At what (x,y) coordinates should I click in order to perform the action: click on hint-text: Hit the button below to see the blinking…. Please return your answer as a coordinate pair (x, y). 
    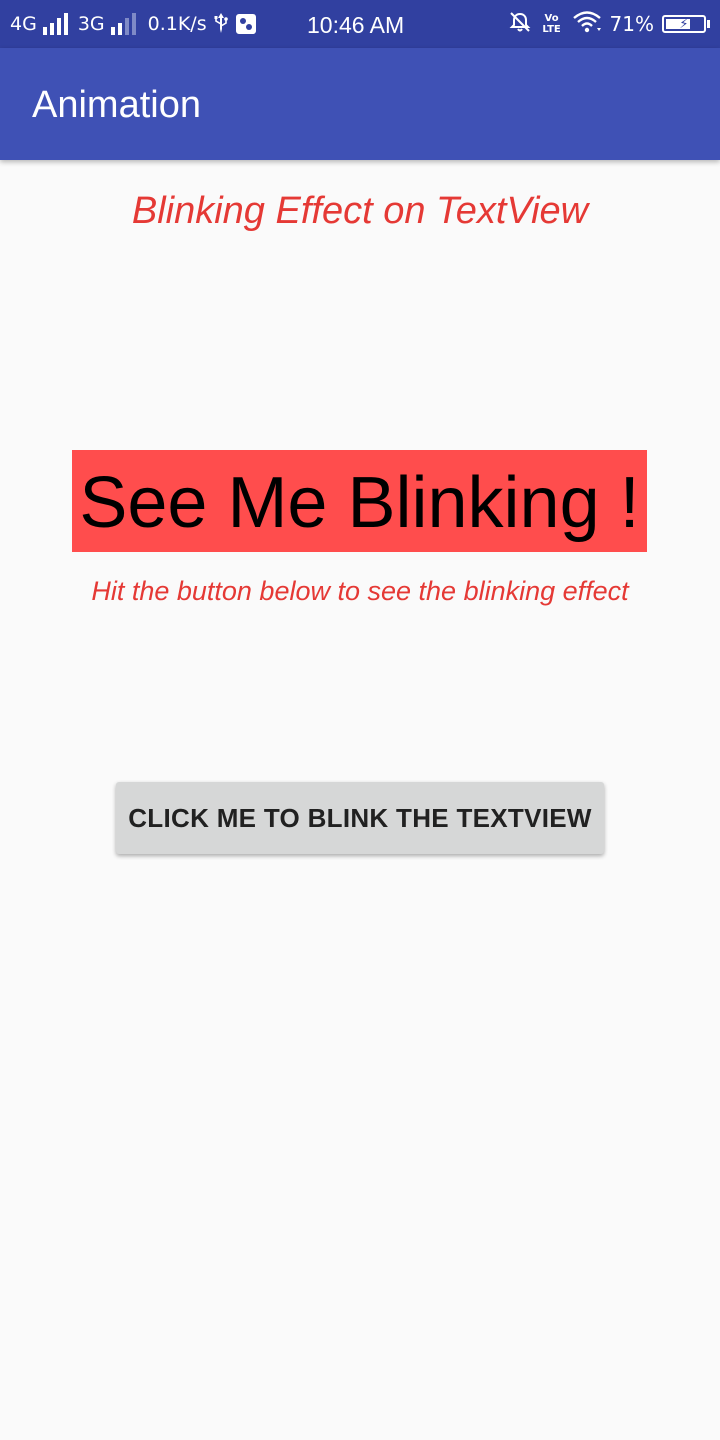
    Looking at the image, I should click on (360, 591).